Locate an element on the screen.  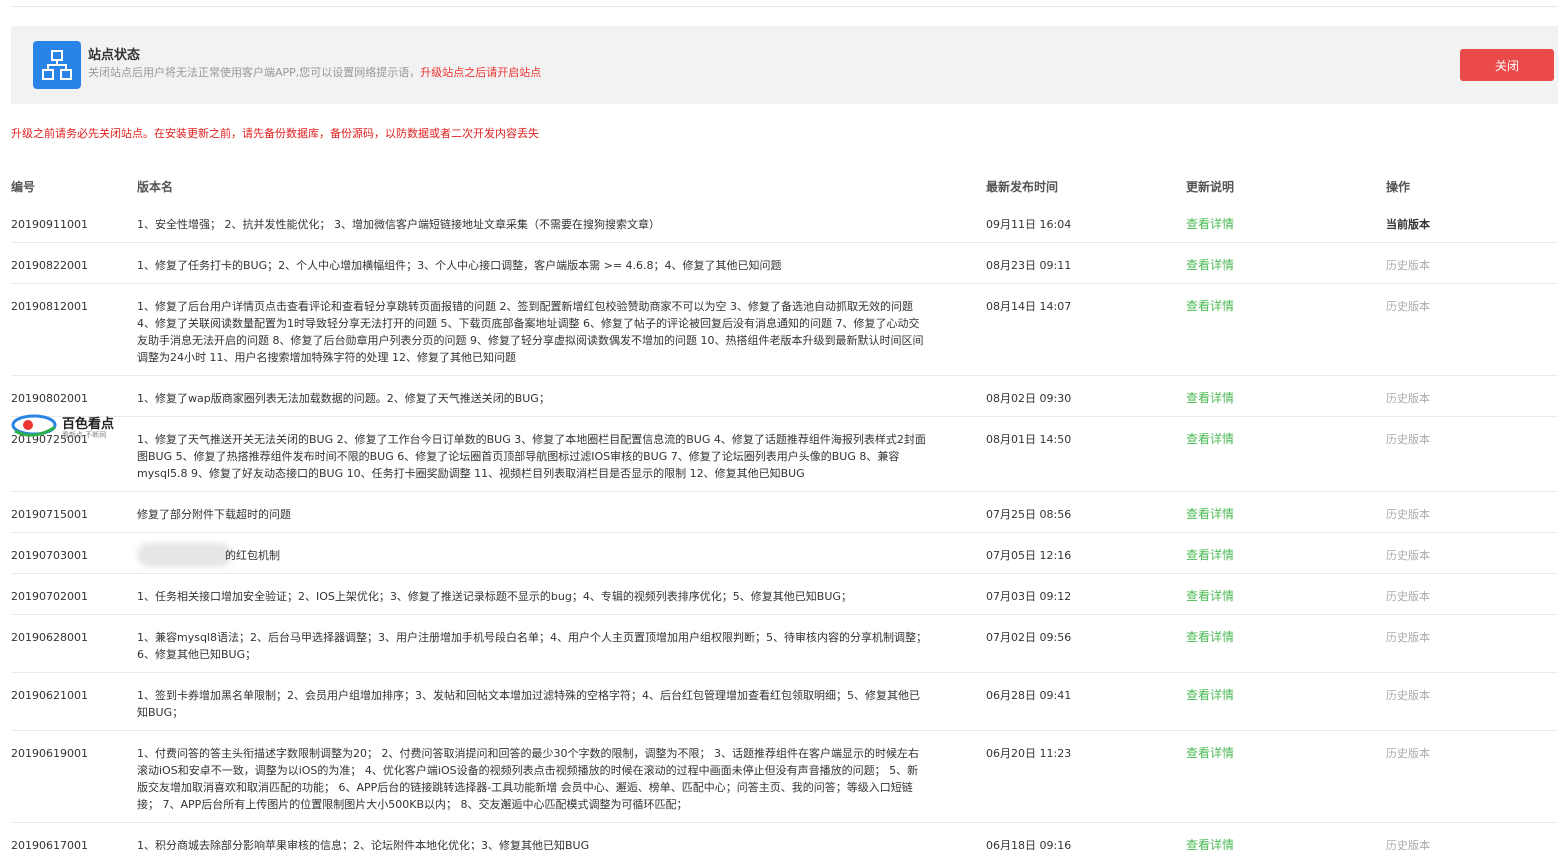
row-release-time: 06月18日 09:16 is located at coordinates (1029, 844).